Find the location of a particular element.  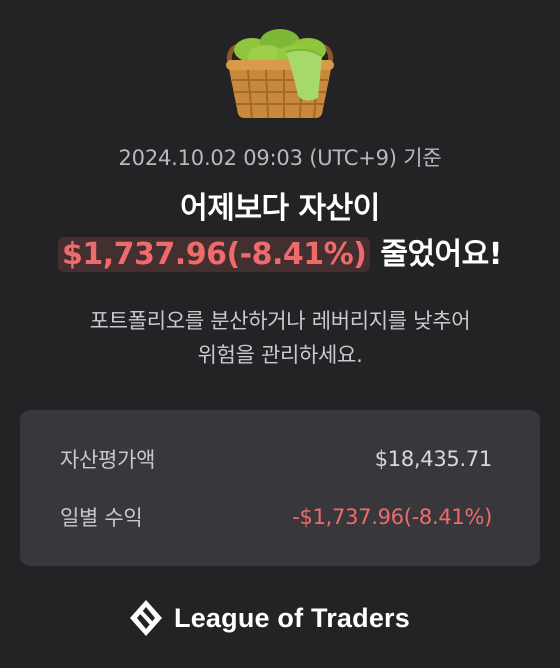

summary-row-label: 일별 수익 is located at coordinates (101, 518).